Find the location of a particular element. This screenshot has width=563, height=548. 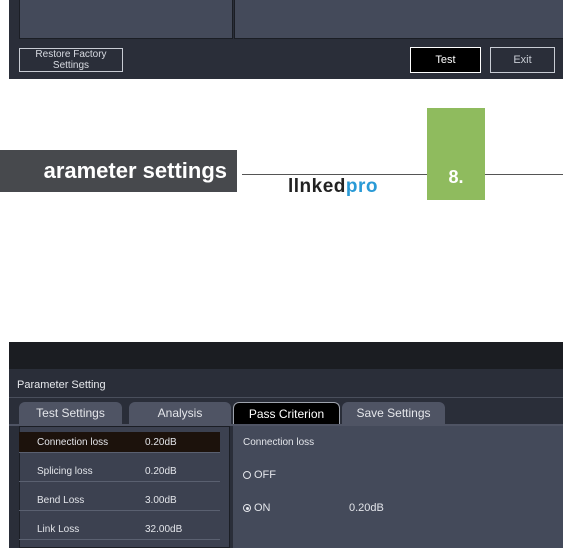

criteria-name: Splicing loss is located at coordinates (65, 471).